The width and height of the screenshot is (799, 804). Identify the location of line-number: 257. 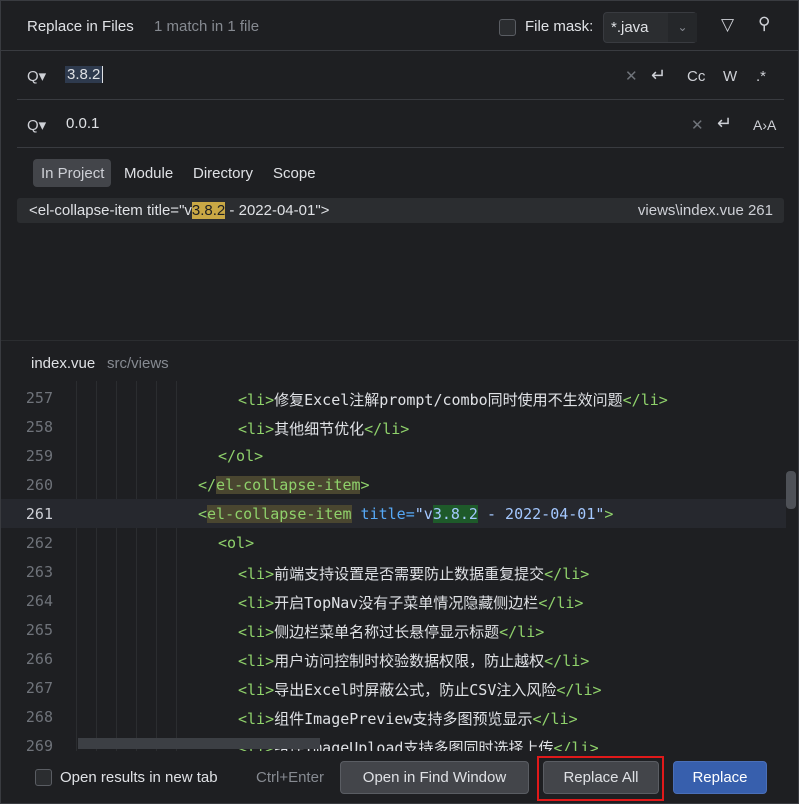
(39, 398).